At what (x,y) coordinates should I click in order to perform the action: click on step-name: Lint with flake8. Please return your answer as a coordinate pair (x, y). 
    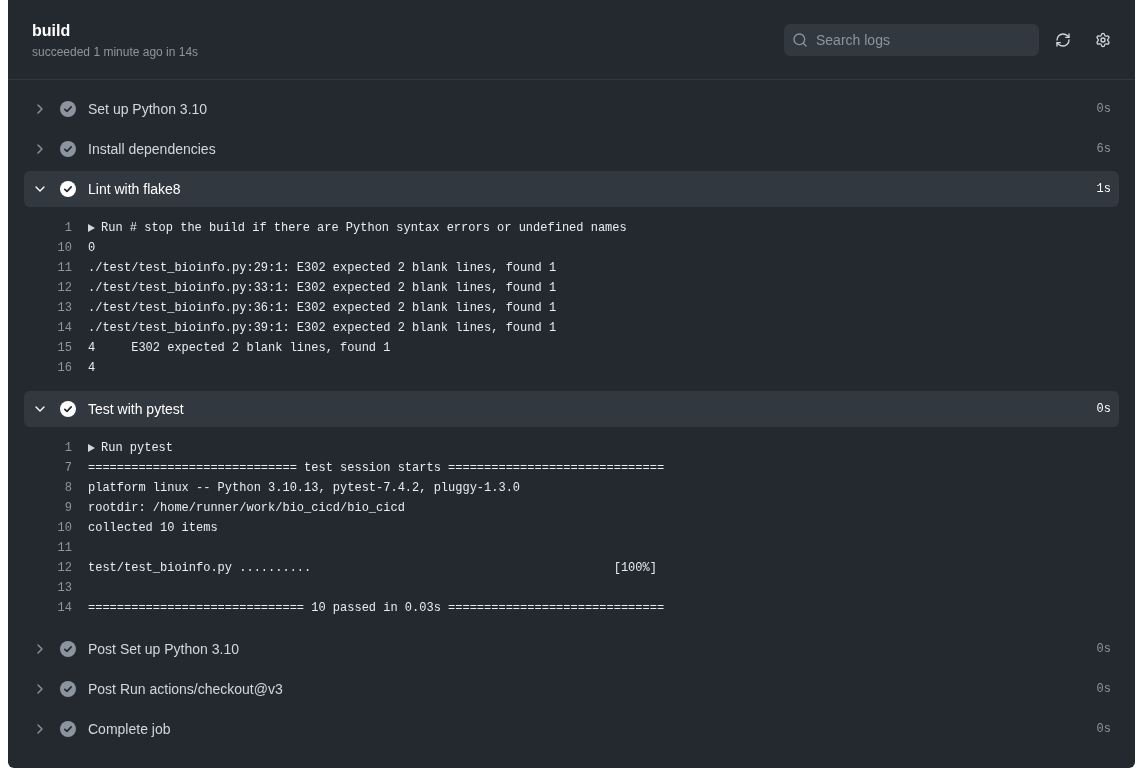
    Looking at the image, I should click on (134, 189).